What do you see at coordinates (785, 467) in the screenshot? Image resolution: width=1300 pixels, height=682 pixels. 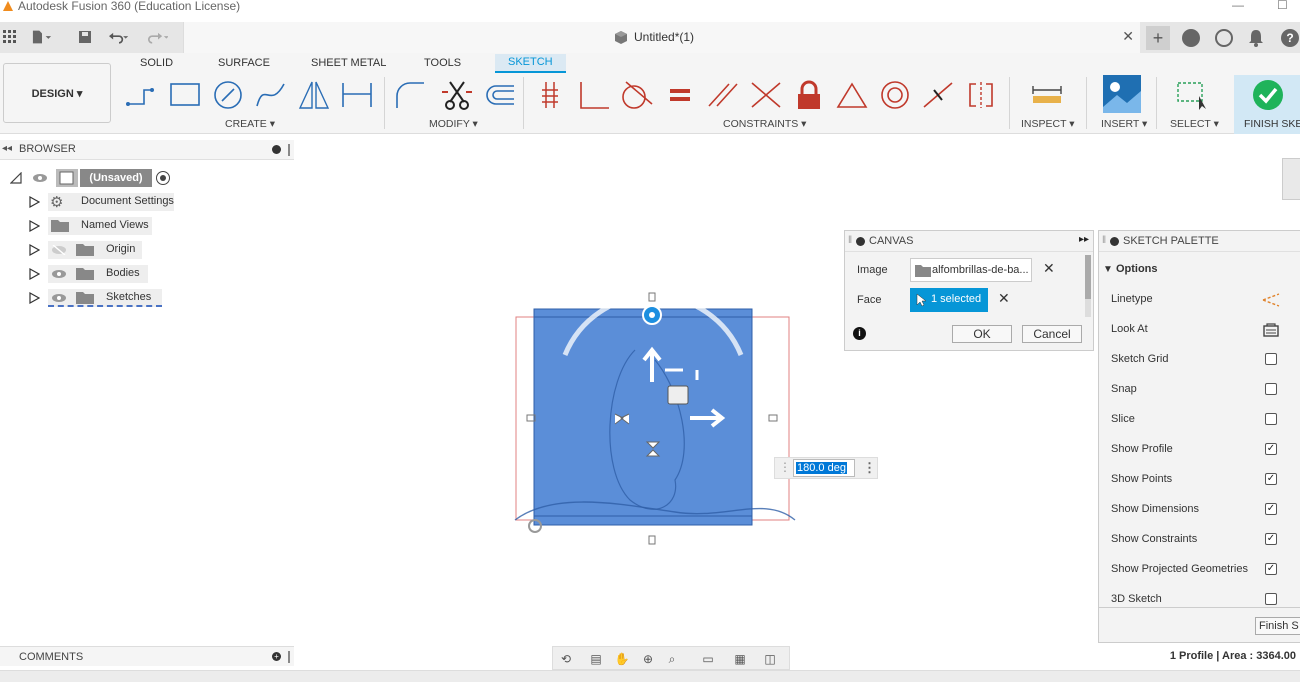 I see `drag-handle-icon: ⋮` at bounding box center [785, 467].